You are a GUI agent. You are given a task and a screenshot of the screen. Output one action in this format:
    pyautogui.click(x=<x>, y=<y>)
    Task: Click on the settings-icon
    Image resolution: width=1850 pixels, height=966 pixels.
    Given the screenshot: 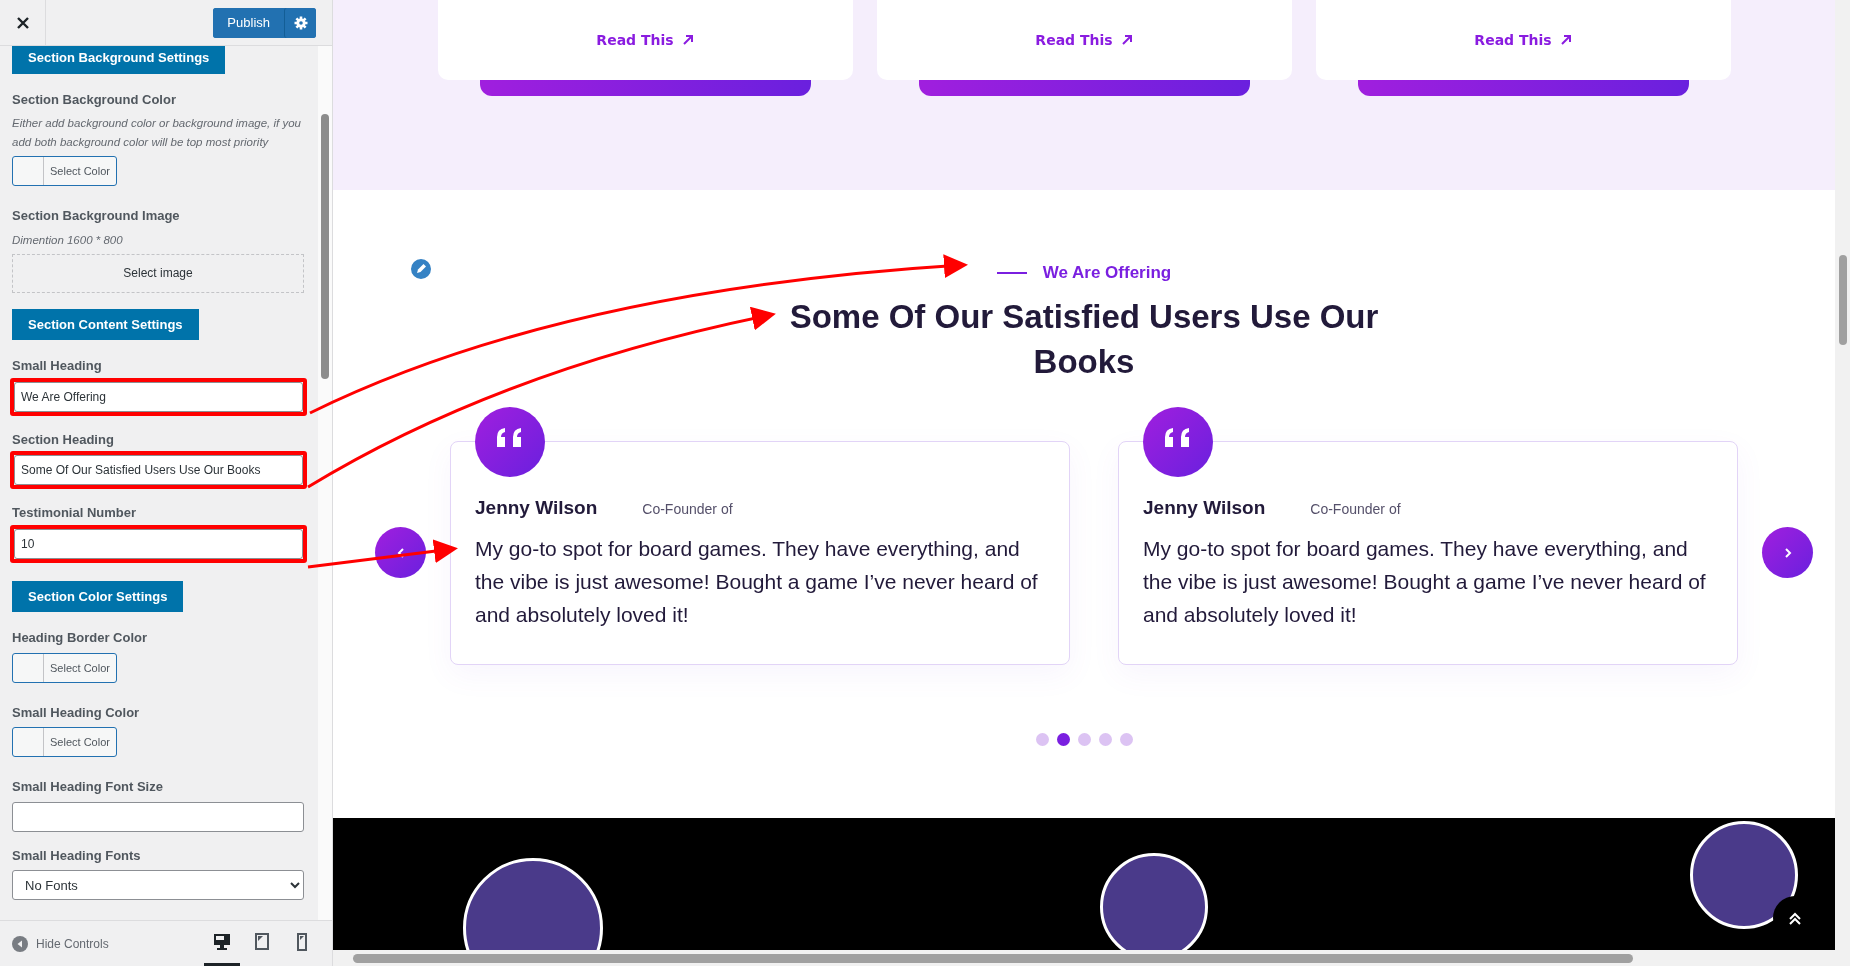 What is the action you would take?
    pyautogui.click(x=300, y=22)
    